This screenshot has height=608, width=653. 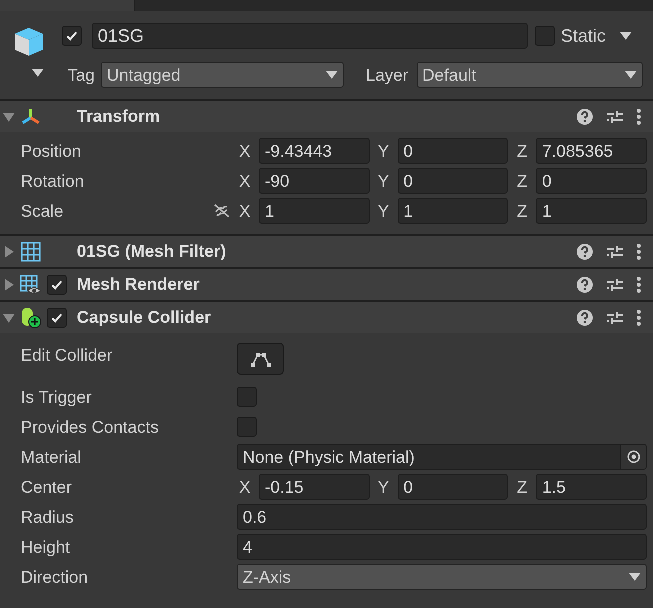 What do you see at coordinates (592, 151) in the screenshot?
I see `number-field: 7.085365` at bounding box center [592, 151].